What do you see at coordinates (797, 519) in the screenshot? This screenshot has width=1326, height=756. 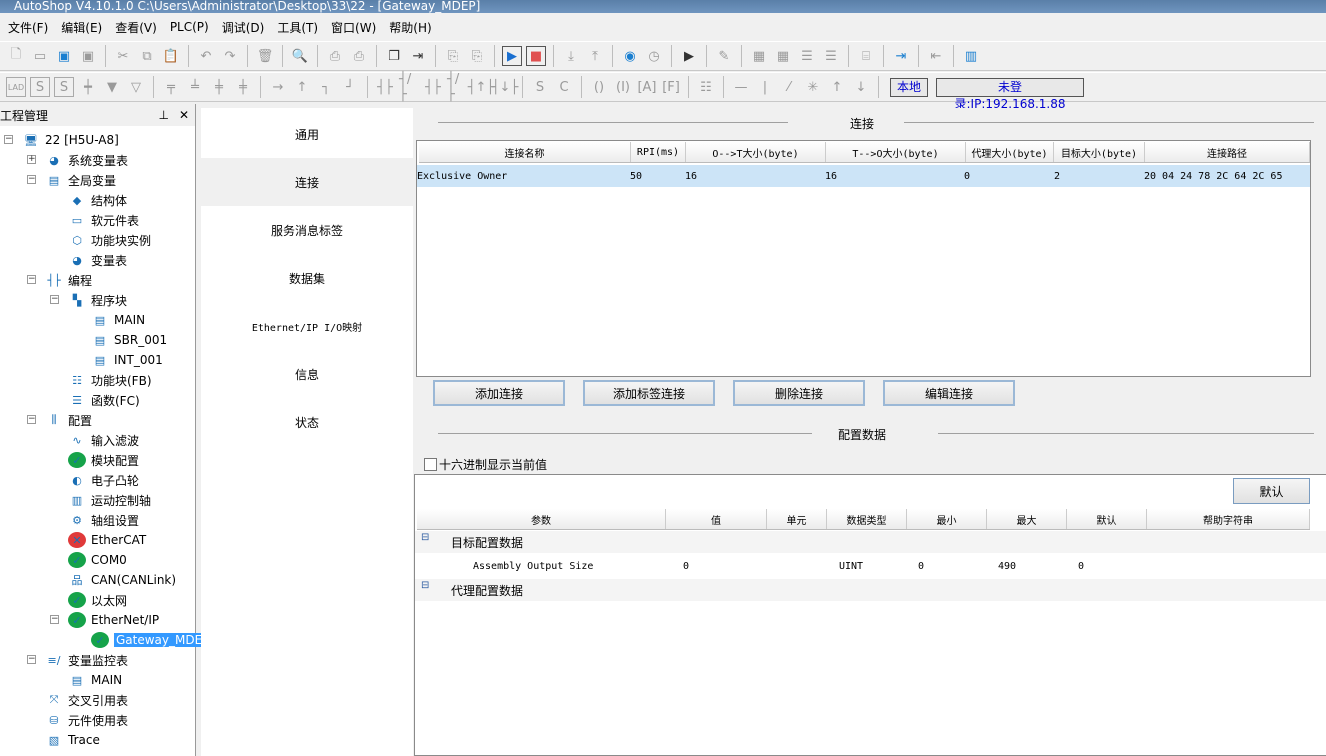 I see `col-unit: 单元` at bounding box center [797, 519].